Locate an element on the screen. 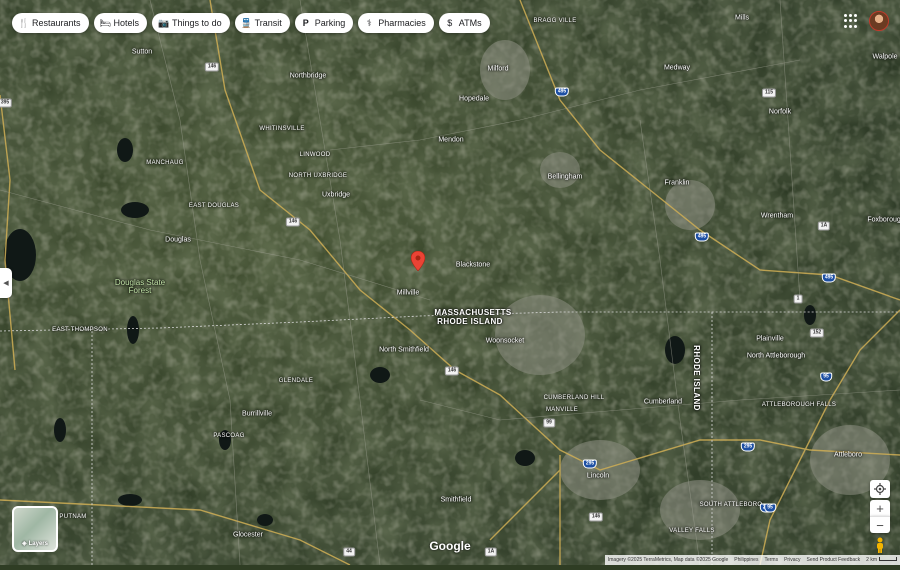 The image size is (900, 570). route-shield-395: 395 is located at coordinates (6, 103).